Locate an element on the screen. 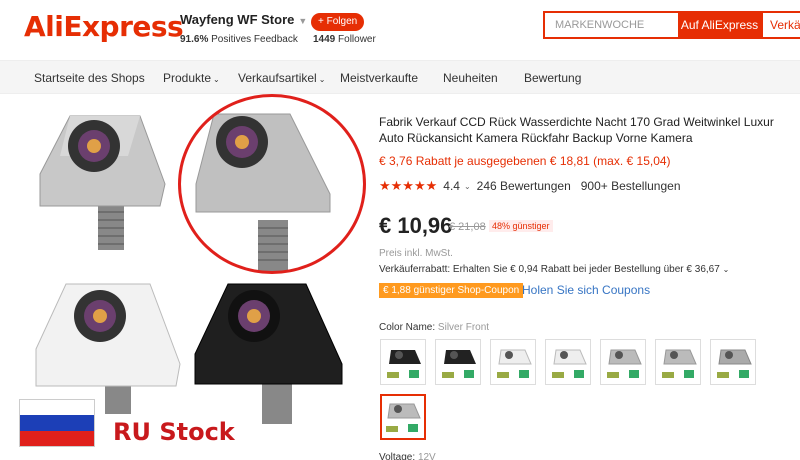  feedback-label: Positives Feedback is located at coordinates (254, 39).